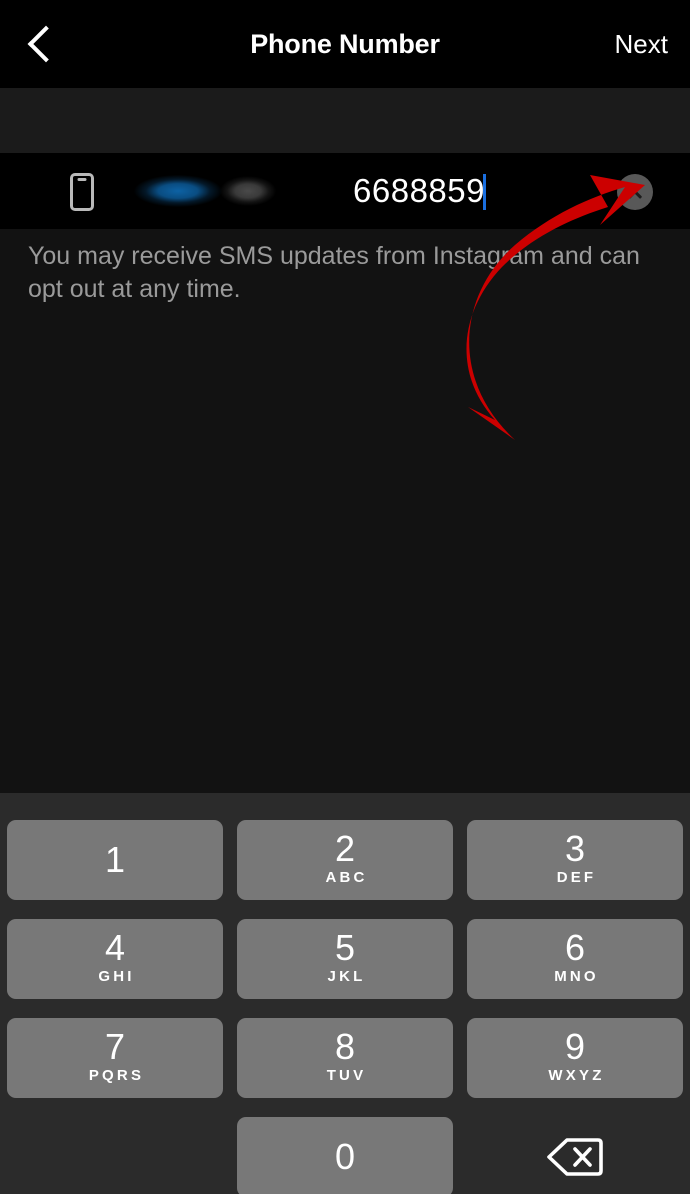  What do you see at coordinates (484, 192) in the screenshot?
I see `text-caret` at bounding box center [484, 192].